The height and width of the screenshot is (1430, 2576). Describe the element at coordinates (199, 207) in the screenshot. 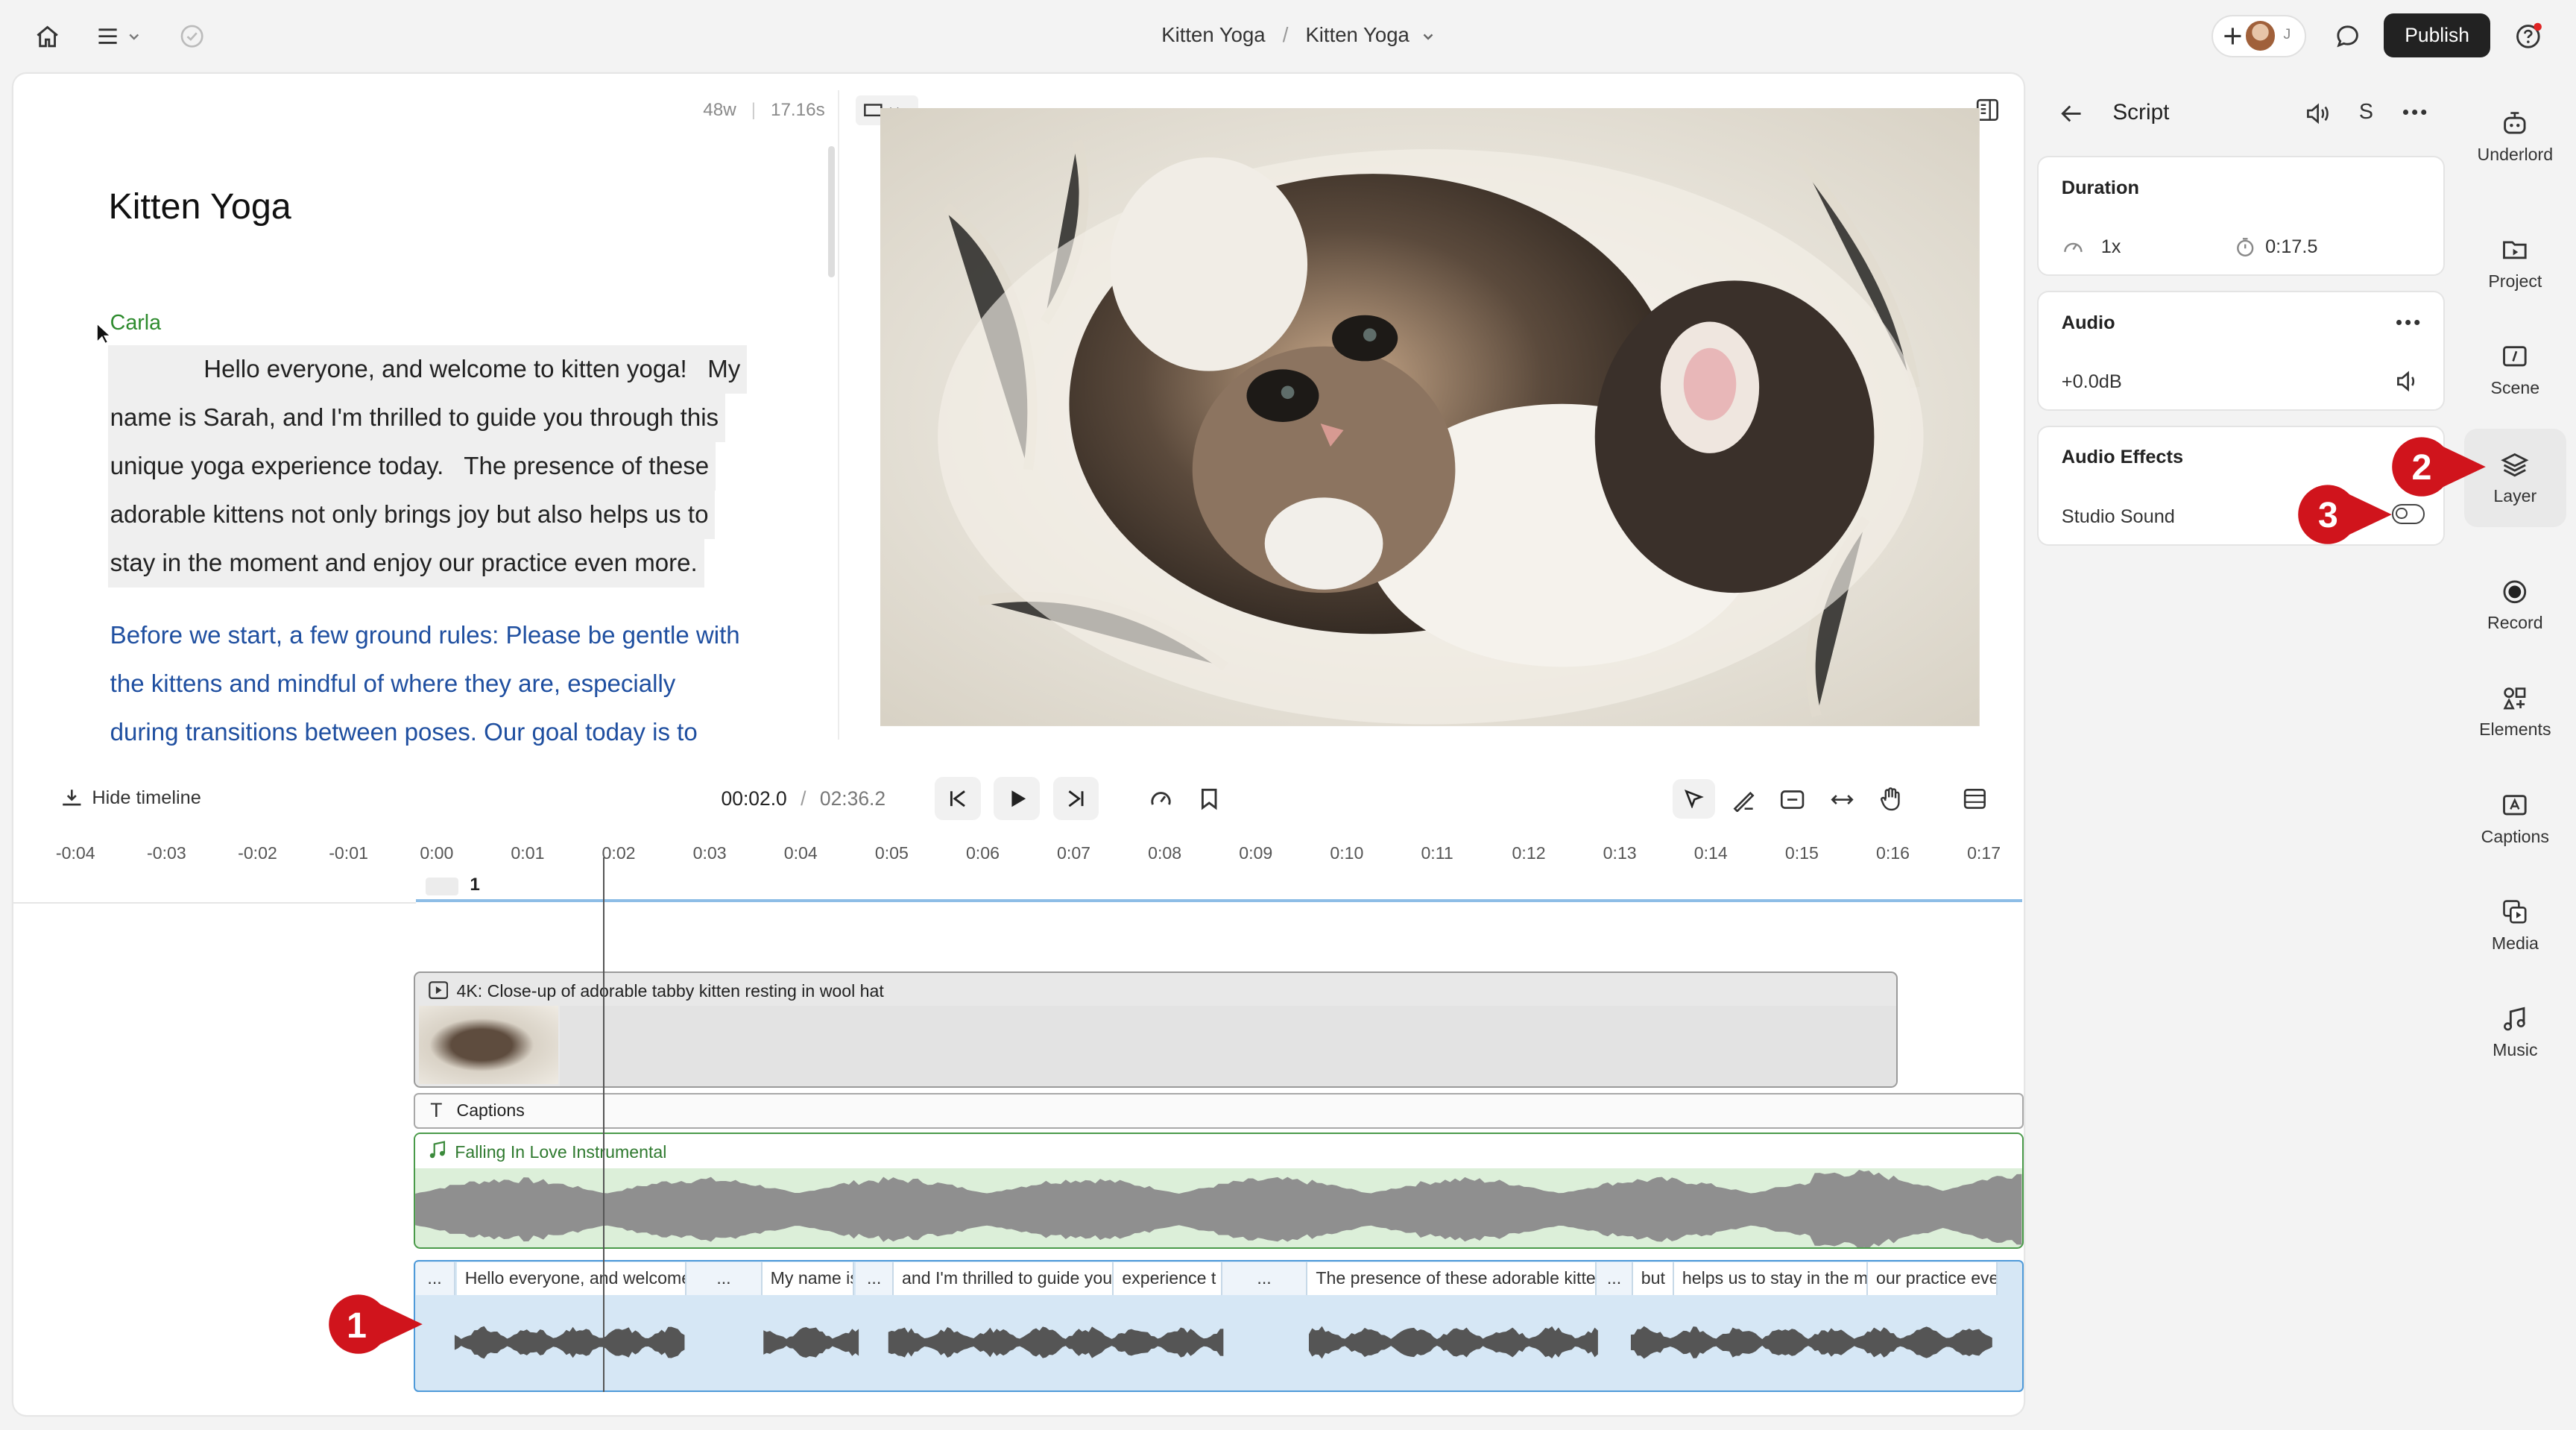

I see `document-title: Kitten Yoga` at that location.